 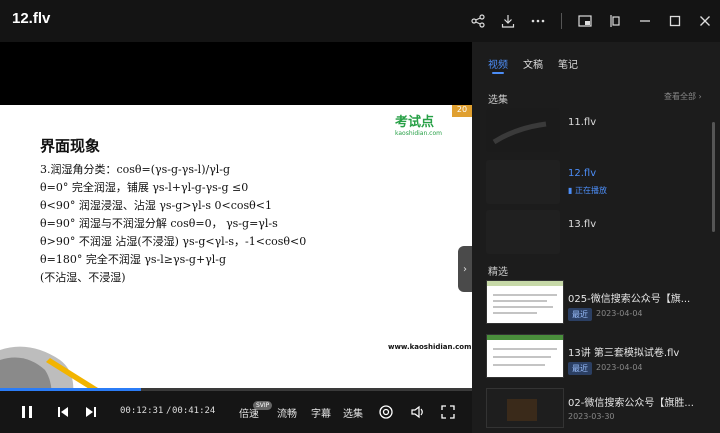 I want to click on maximize-icon, so click(x=675, y=21).